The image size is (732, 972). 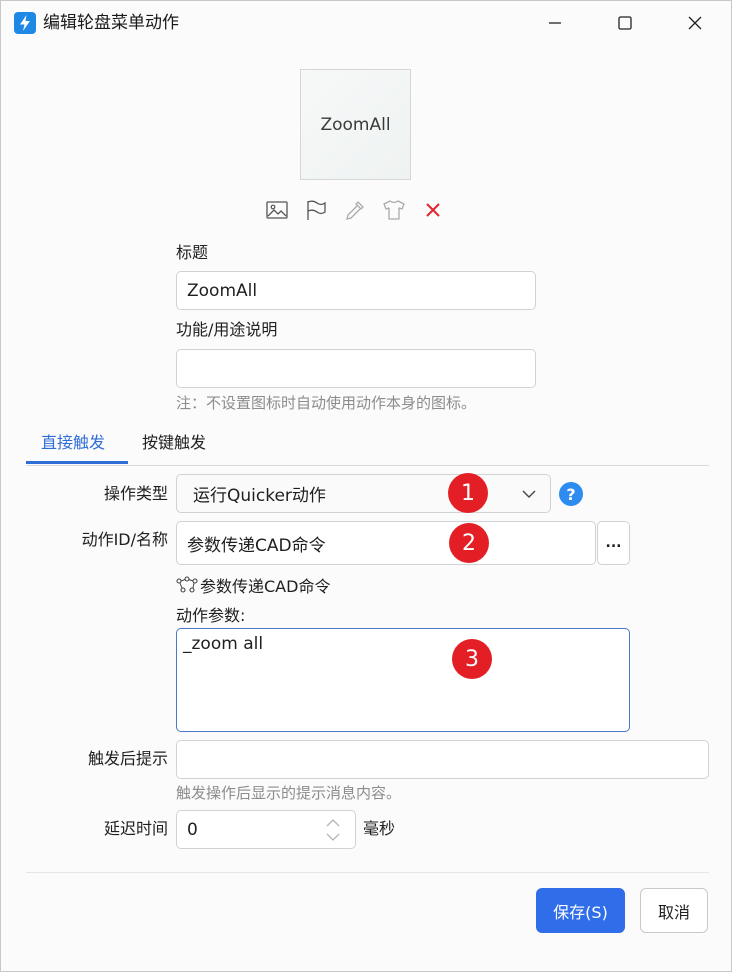 What do you see at coordinates (25, 23) in the screenshot?
I see `quicker-app-icon` at bounding box center [25, 23].